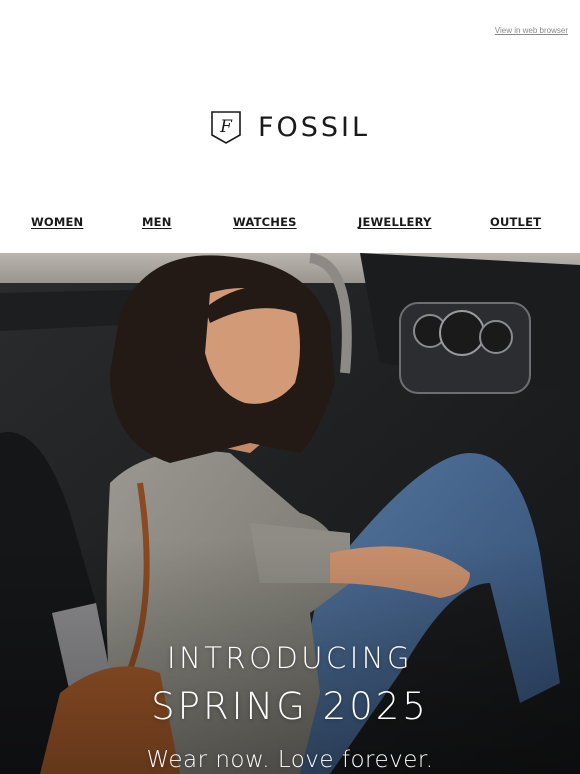 This screenshot has width=580, height=774. What do you see at coordinates (290, 760) in the screenshot?
I see `hero-tagline: Wear now. Love forever.` at bounding box center [290, 760].